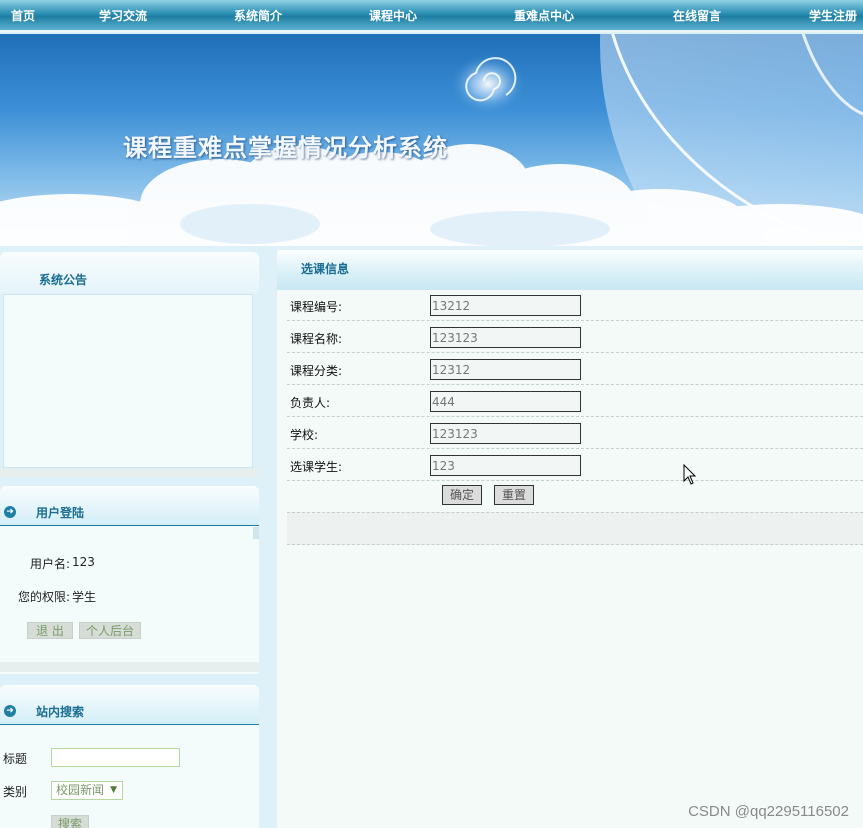 Image resolution: width=863 pixels, height=828 pixels. What do you see at coordinates (129, 473) in the screenshot?
I see `notice-panel-footer` at bounding box center [129, 473].